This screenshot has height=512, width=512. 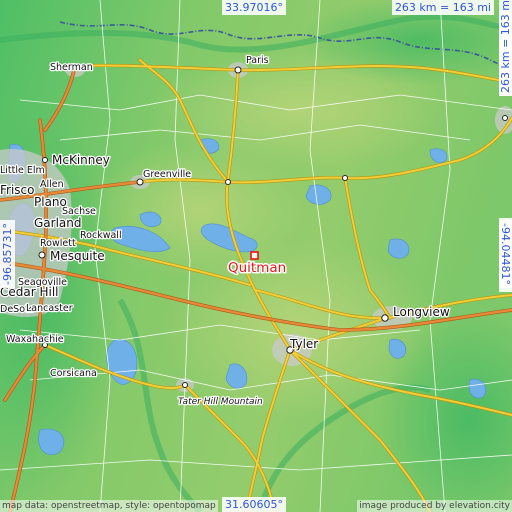 I want to click on highlight-marker, so click(x=254, y=255).